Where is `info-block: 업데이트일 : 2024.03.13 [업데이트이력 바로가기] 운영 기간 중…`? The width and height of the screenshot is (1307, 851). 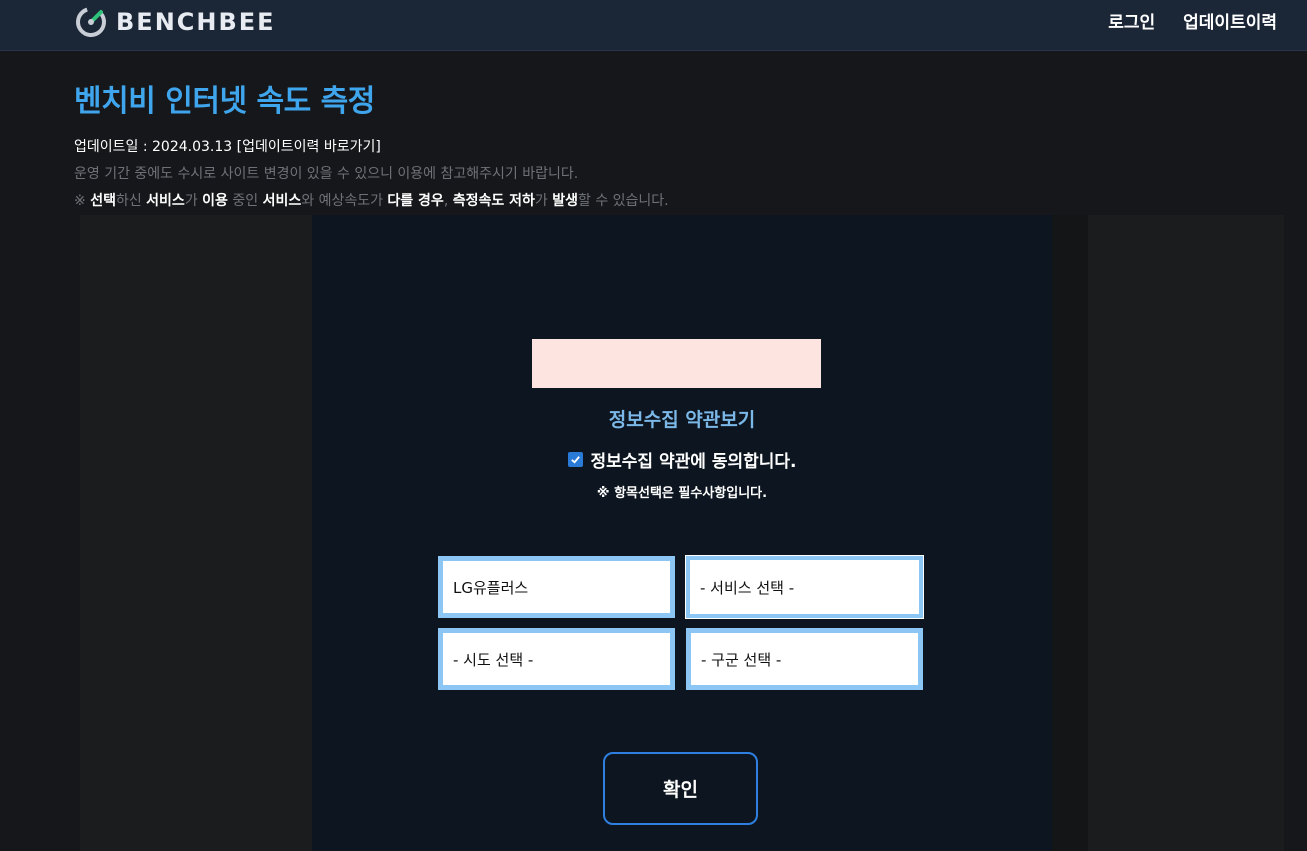 info-block: 업데이트일 : 2024.03.13 [업데이트이력 바로가기] 운영 기간 중… is located at coordinates (624, 174).